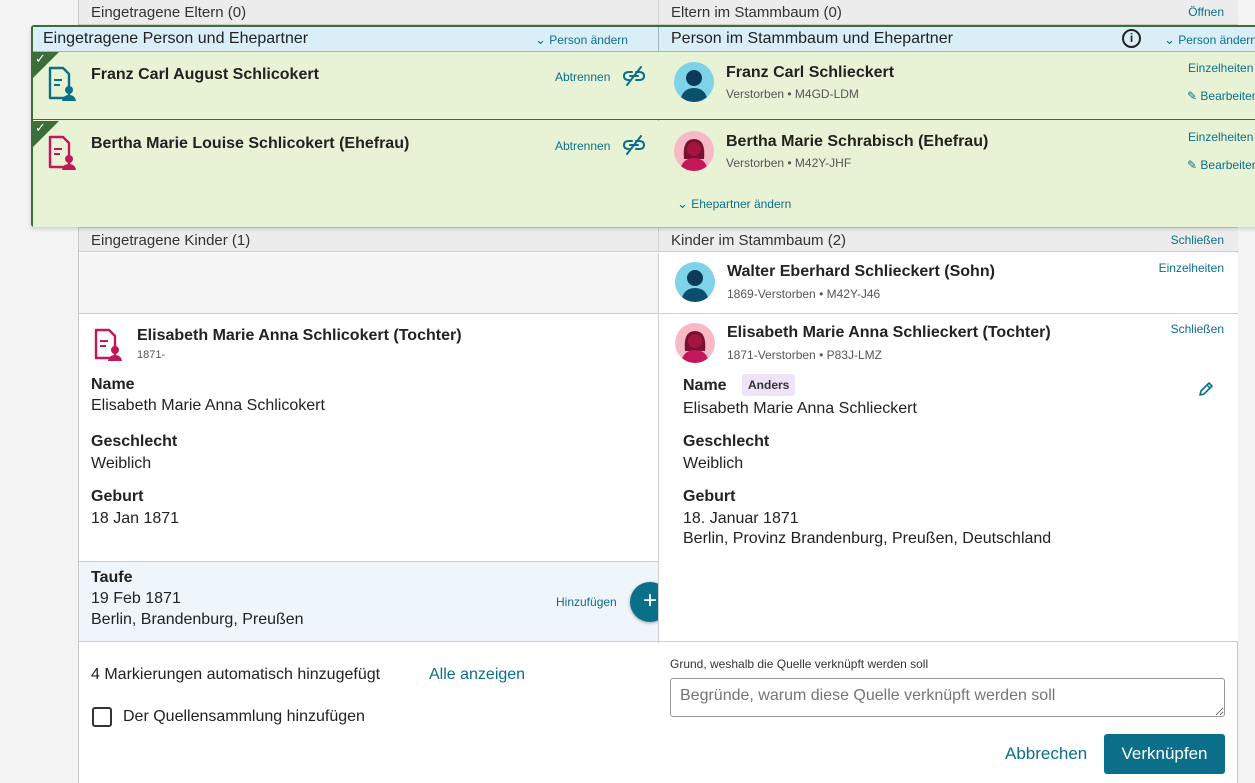 Image resolution: width=1255 pixels, height=783 pixels. Describe the element at coordinates (805, 39) in the screenshot. I see `tree-couple-title: Person im Stammbaum und Ehepartner` at that location.